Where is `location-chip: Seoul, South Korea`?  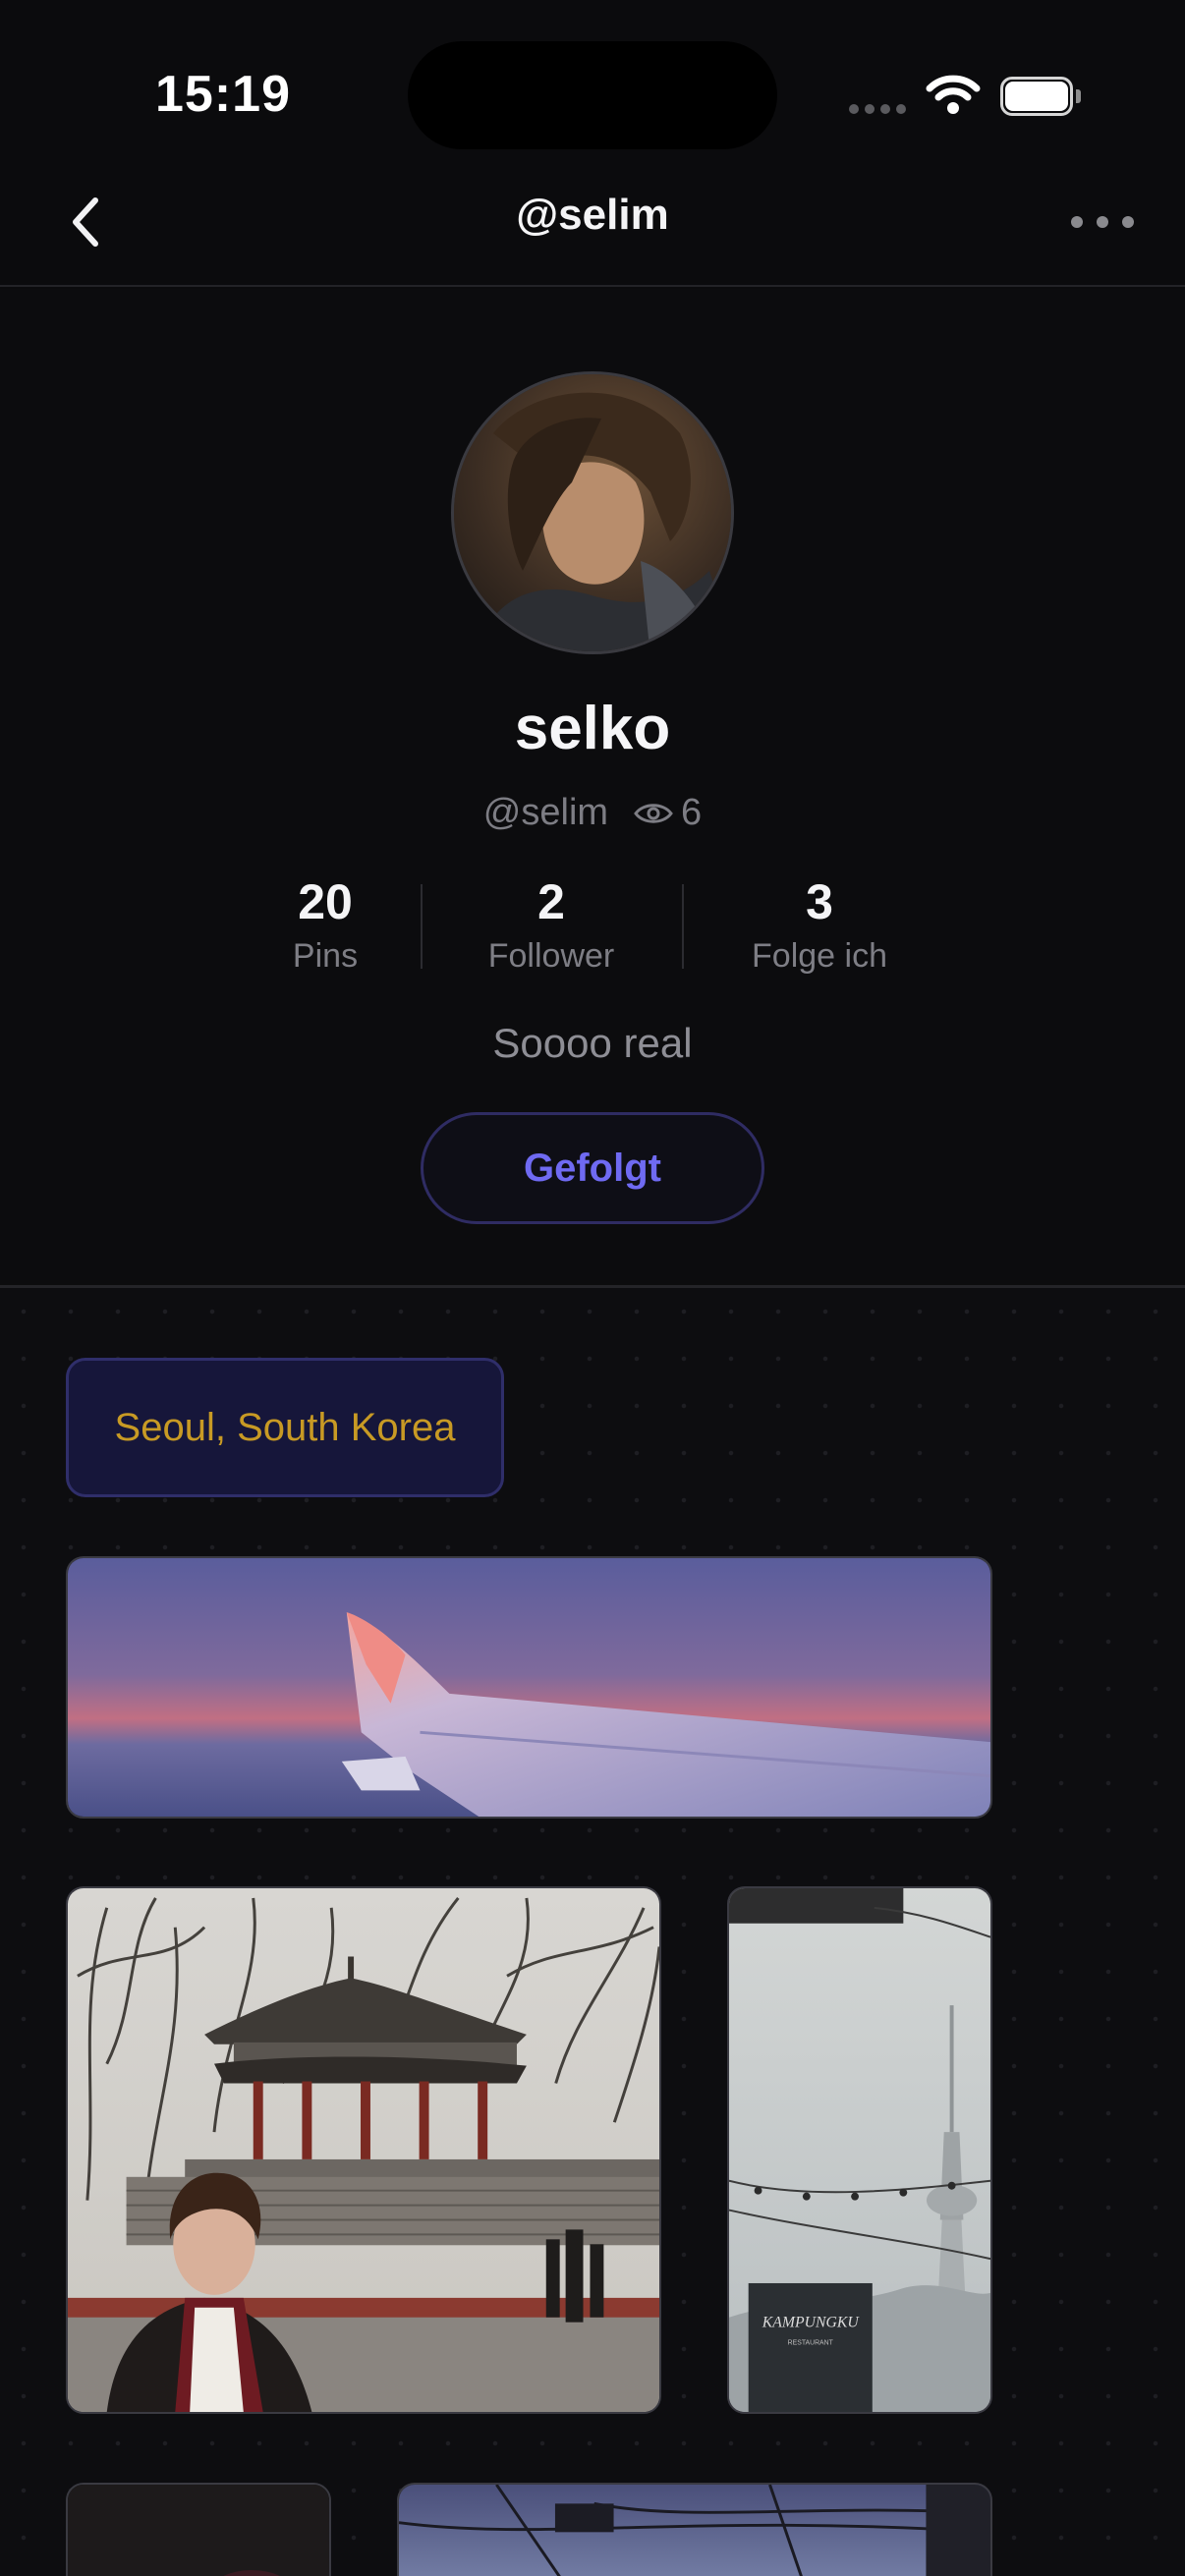 location-chip: Seoul, South Korea is located at coordinates (285, 1427).